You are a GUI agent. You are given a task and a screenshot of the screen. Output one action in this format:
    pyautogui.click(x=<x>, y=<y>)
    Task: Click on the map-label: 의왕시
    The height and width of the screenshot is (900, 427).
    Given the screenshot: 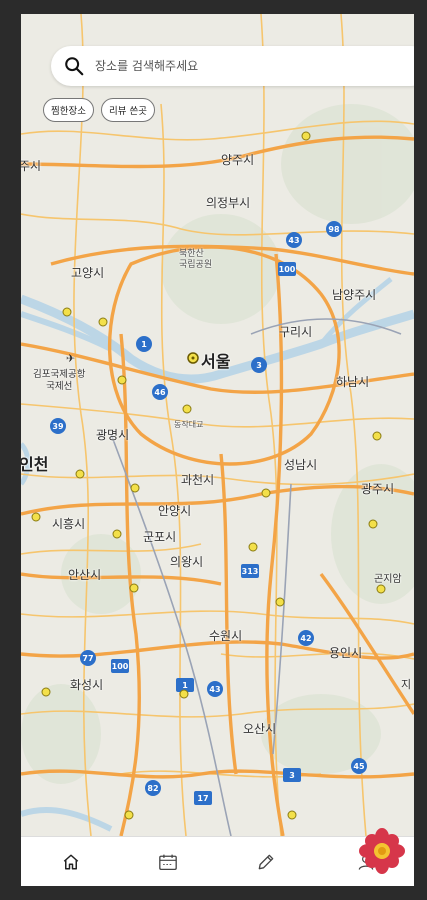 What is the action you would take?
    pyautogui.click(x=187, y=562)
    